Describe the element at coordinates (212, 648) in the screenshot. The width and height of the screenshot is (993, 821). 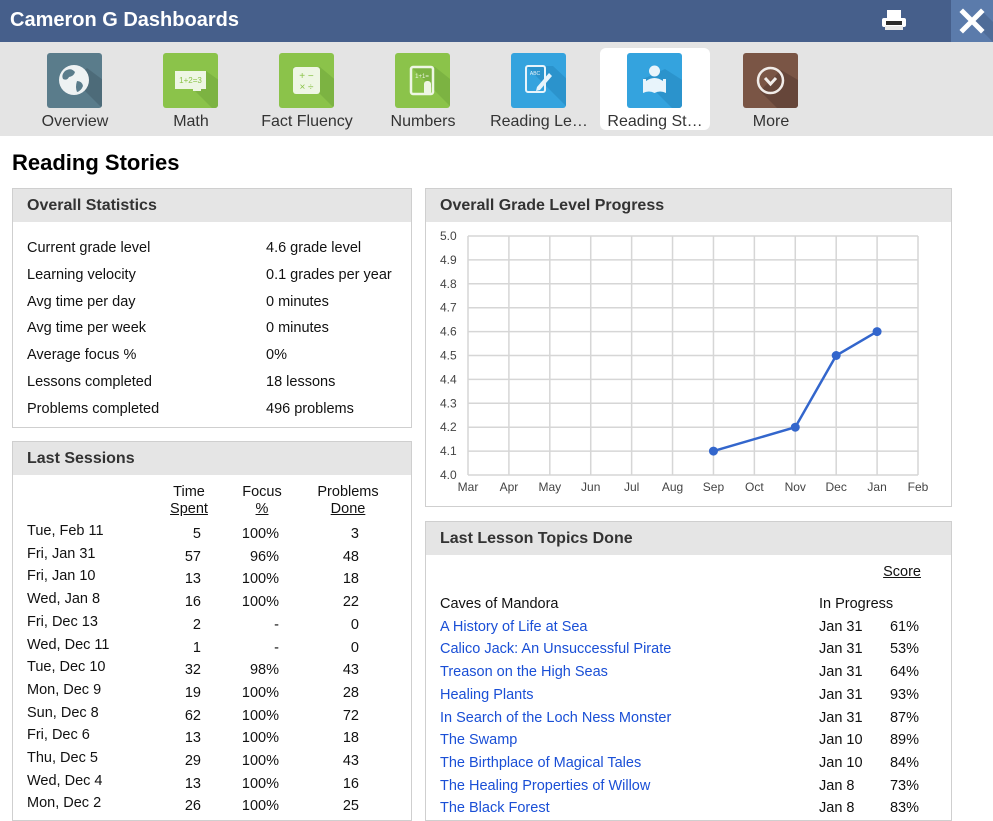
I see `session-row: Wed, Dec 11 1 - 0` at that location.